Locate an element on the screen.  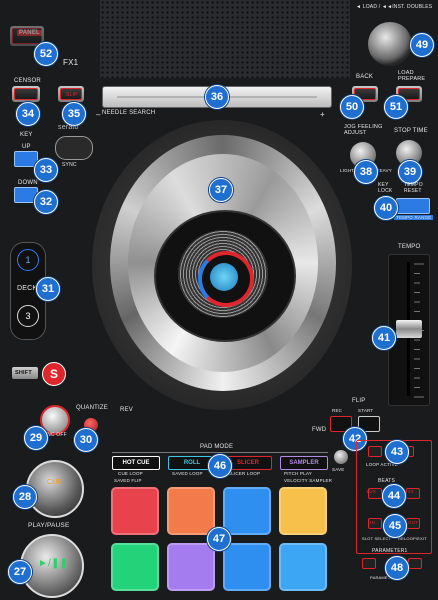
key-up-label: UP is located at coordinates (26, 147).